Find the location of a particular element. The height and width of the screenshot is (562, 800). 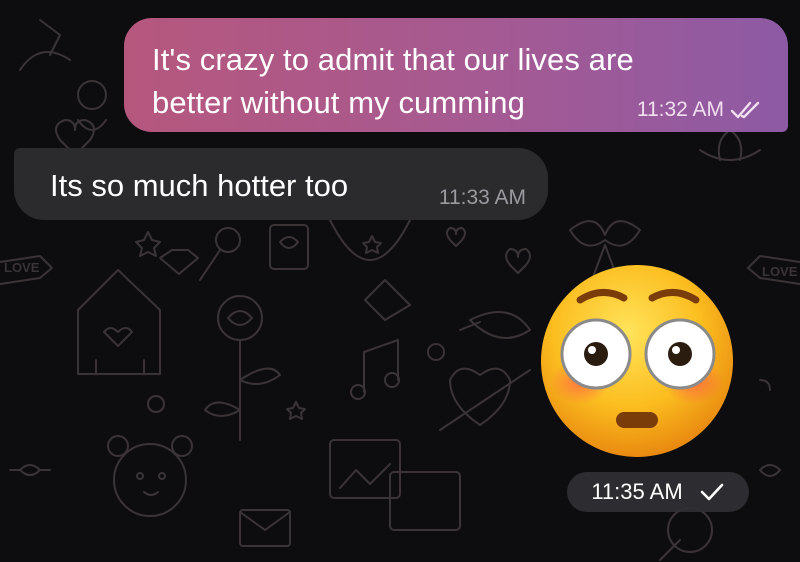

double-check-icon is located at coordinates (747, 110).